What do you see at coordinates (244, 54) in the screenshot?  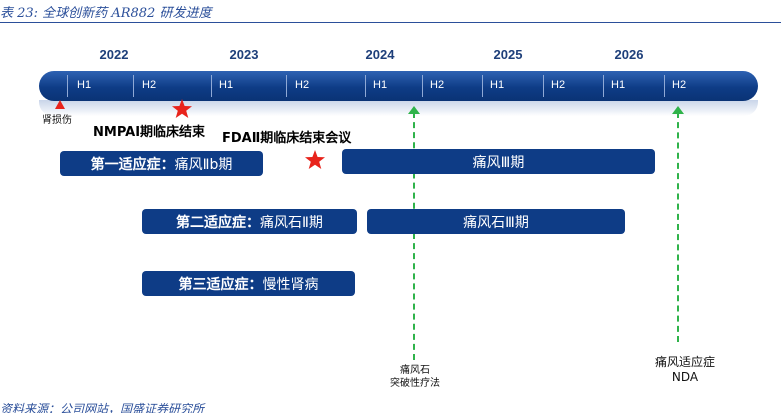 I see `year-label: 2023` at bounding box center [244, 54].